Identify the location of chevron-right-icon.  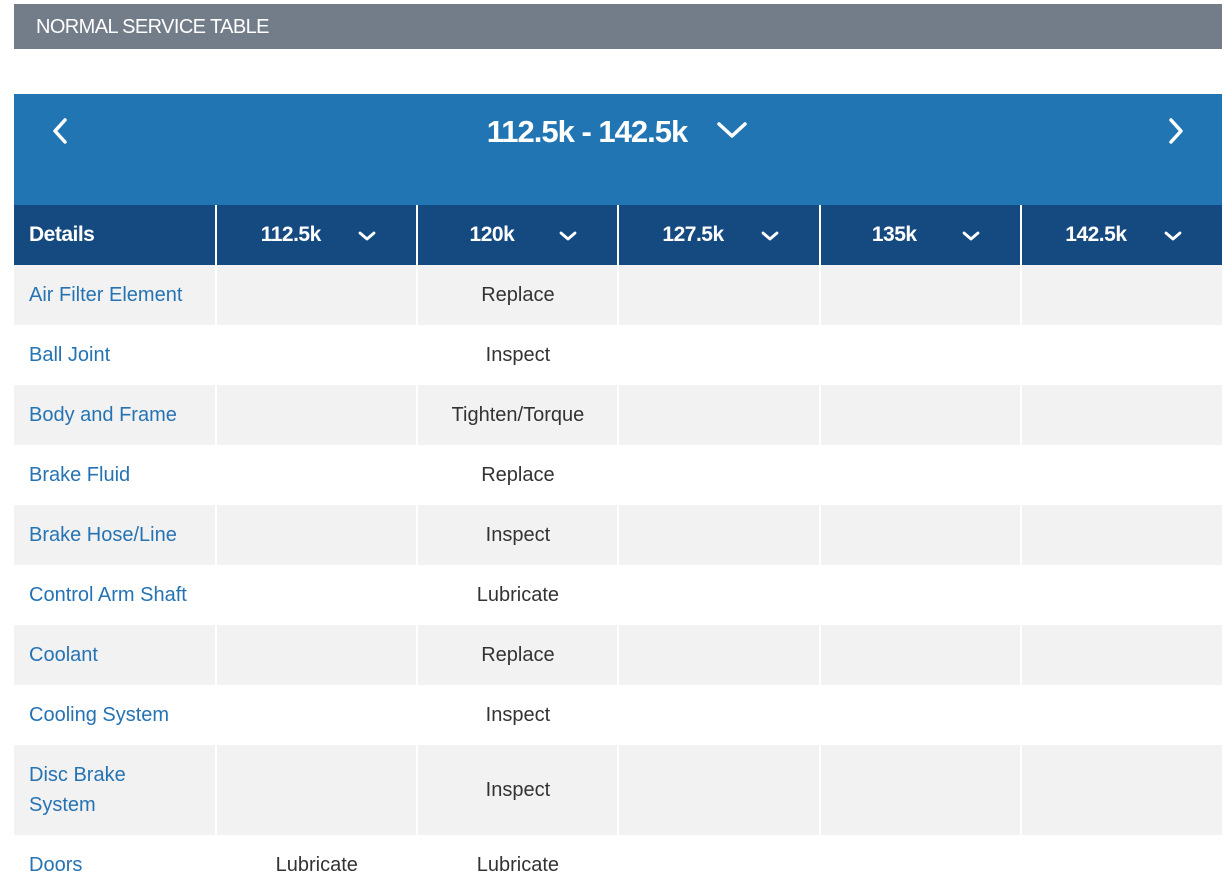
(1176, 131).